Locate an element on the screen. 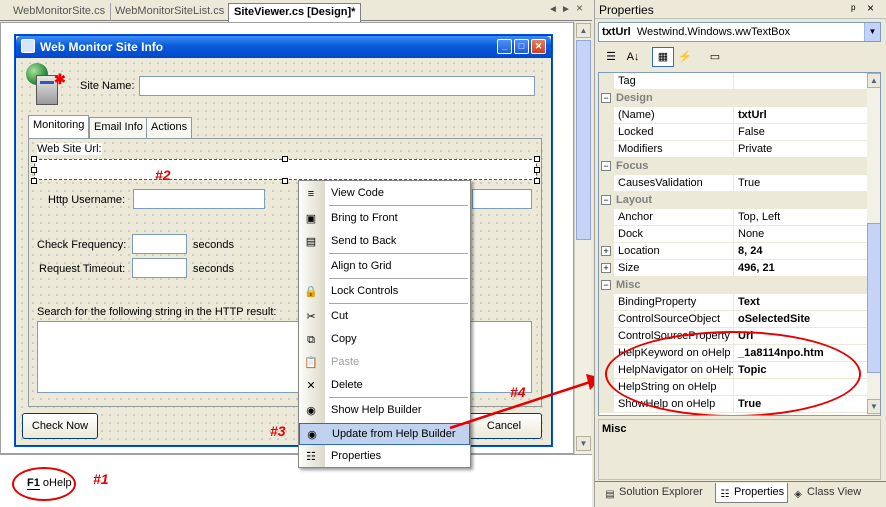  categorized-icon: ☰ is located at coordinates (611, 57).